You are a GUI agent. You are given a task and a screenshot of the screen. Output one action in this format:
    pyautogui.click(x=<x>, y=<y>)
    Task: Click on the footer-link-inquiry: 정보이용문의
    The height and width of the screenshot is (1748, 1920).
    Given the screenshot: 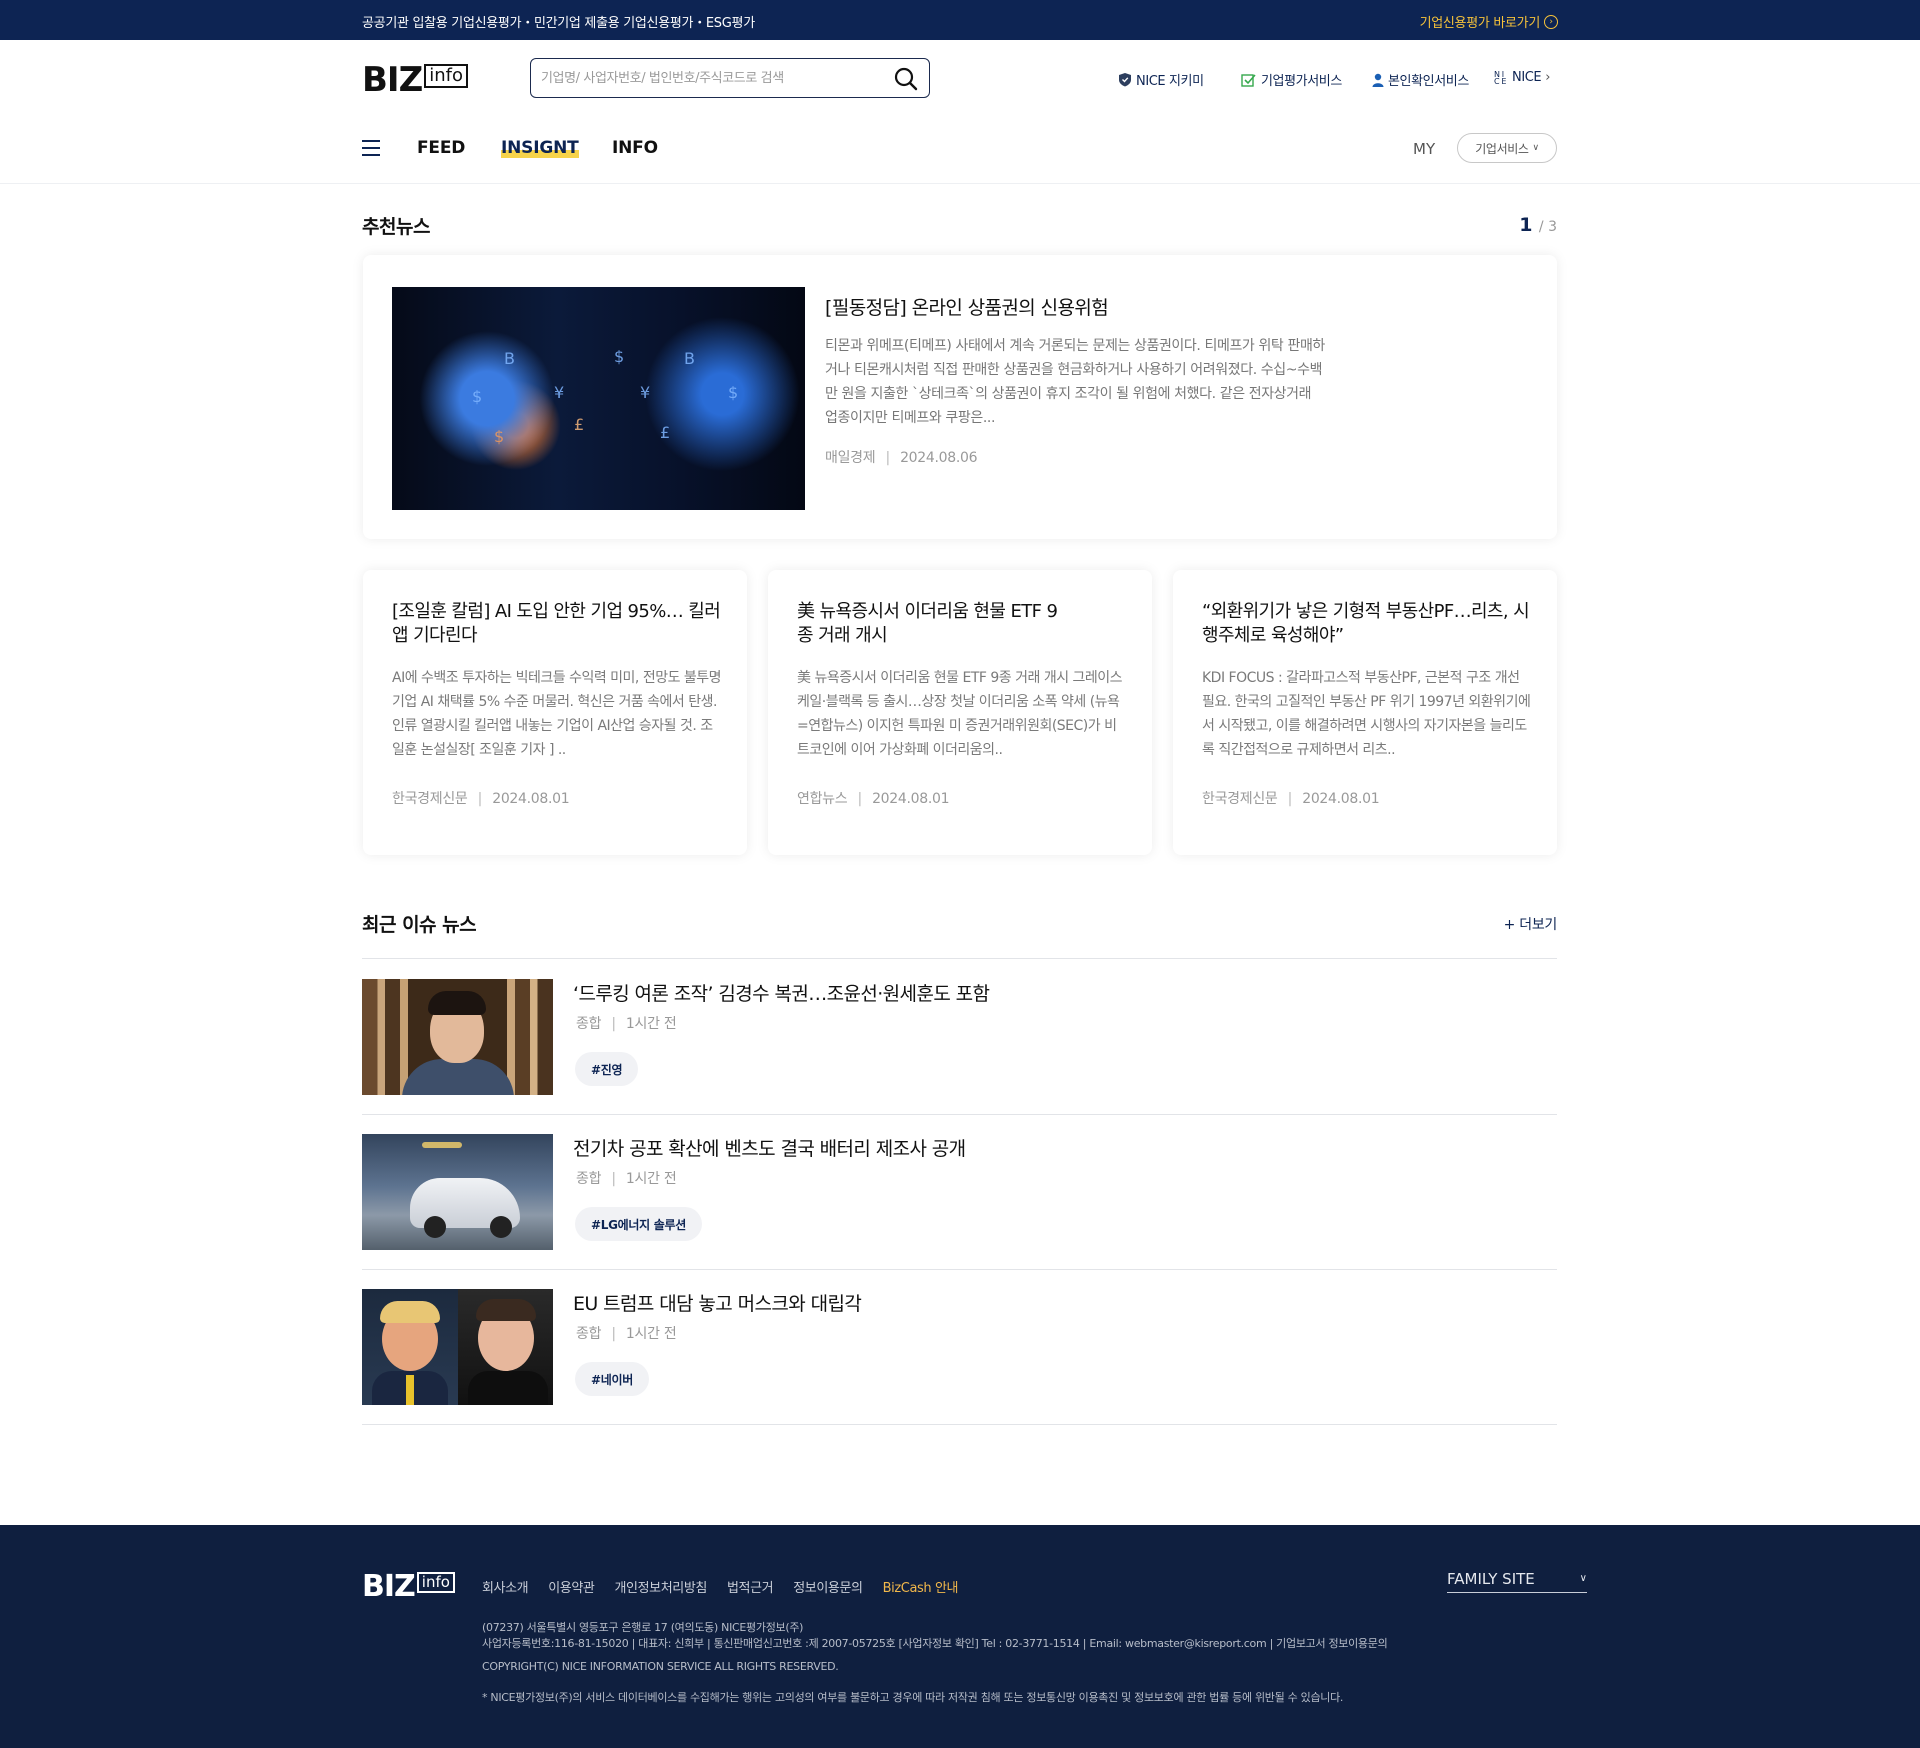 What is the action you would take?
    pyautogui.click(x=828, y=1586)
    